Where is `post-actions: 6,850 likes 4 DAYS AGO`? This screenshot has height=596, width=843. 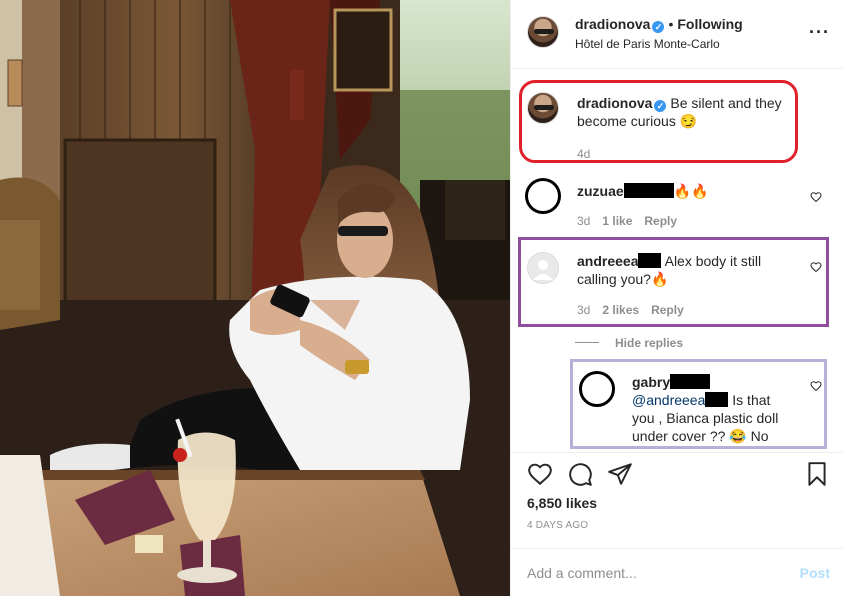
post-actions: 6,850 likes 4 DAYS AGO is located at coordinates (677, 500).